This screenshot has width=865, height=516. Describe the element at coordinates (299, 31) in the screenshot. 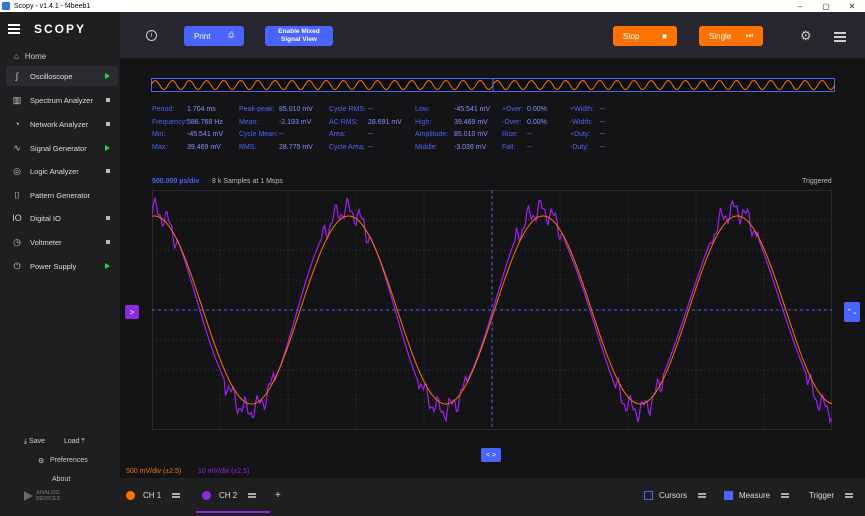

I see `mixed-label-1: Enable Mixed` at that location.